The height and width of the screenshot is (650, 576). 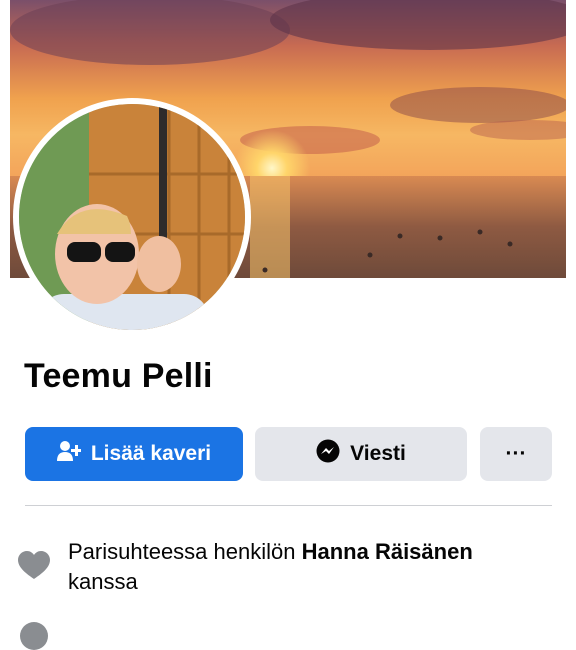 I want to click on next-info-icon, so click(x=34, y=636).